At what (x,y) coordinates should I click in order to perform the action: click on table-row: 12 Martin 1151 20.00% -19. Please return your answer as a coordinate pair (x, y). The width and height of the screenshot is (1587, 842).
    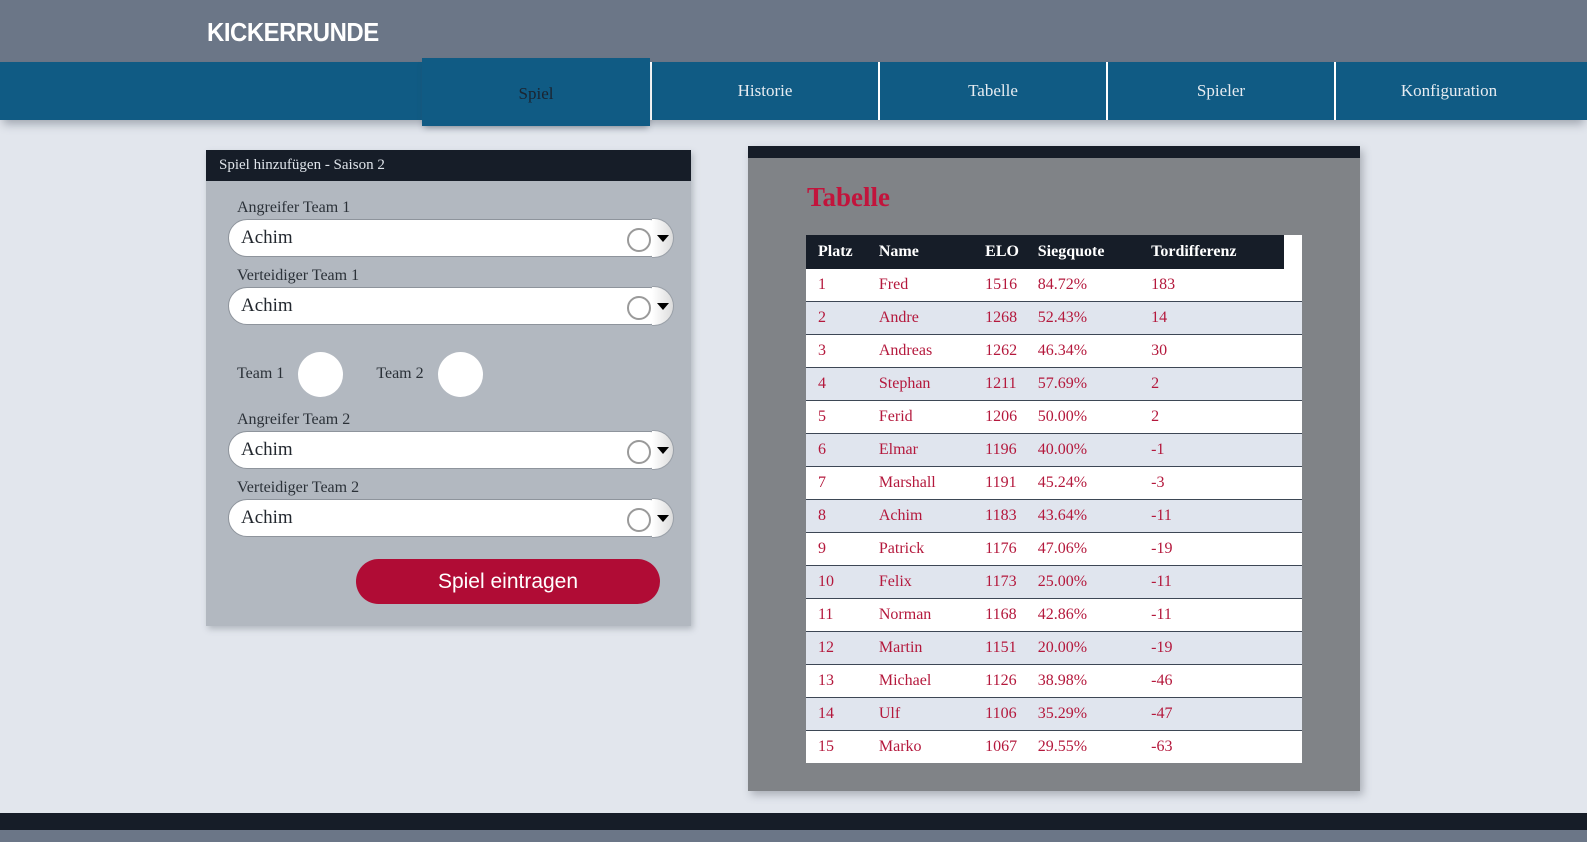
    Looking at the image, I should click on (1054, 648).